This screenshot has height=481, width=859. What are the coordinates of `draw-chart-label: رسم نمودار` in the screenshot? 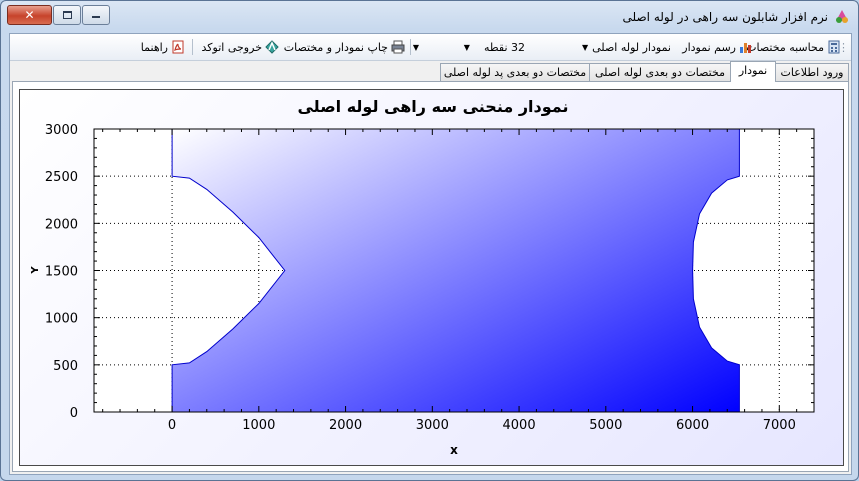 It's located at (709, 47).